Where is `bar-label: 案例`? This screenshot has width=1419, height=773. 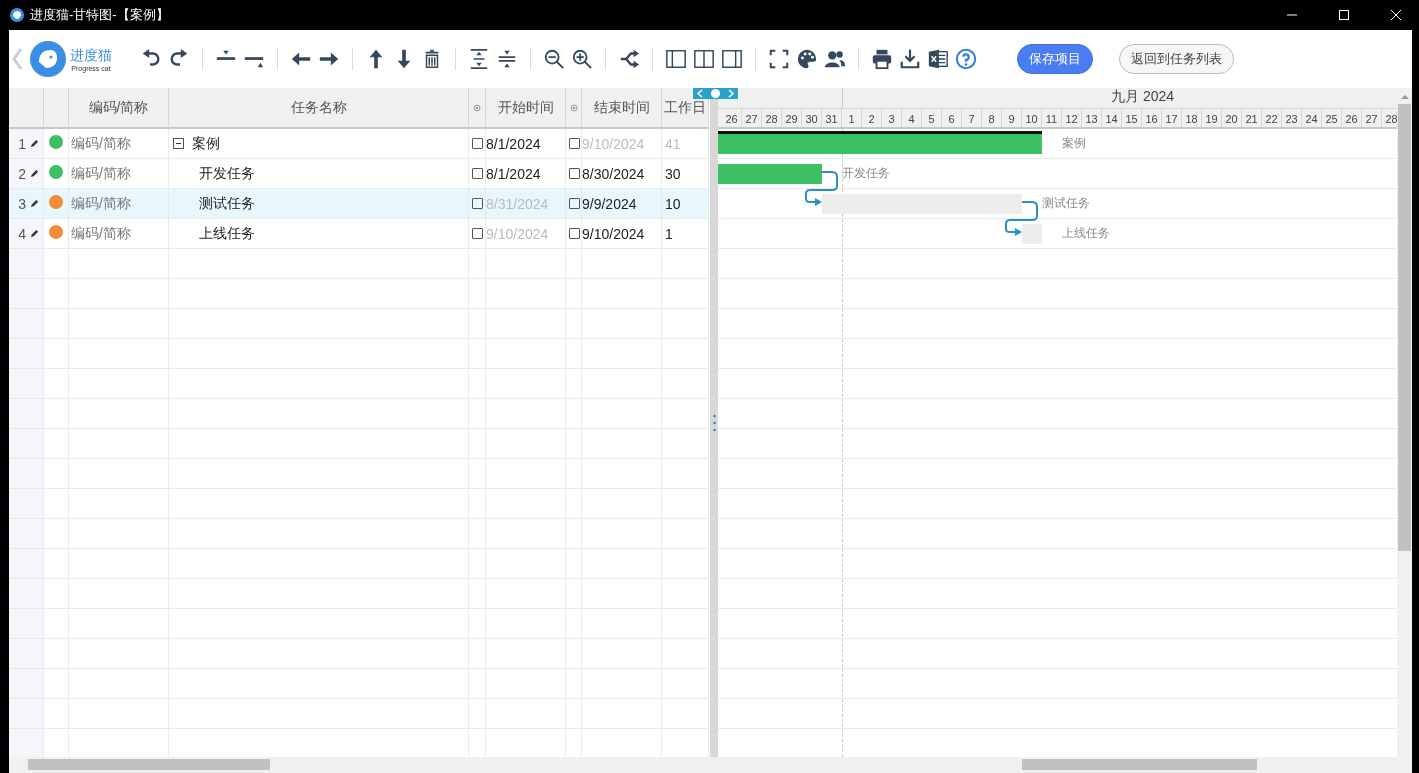
bar-label: 案例 is located at coordinates (1074, 143).